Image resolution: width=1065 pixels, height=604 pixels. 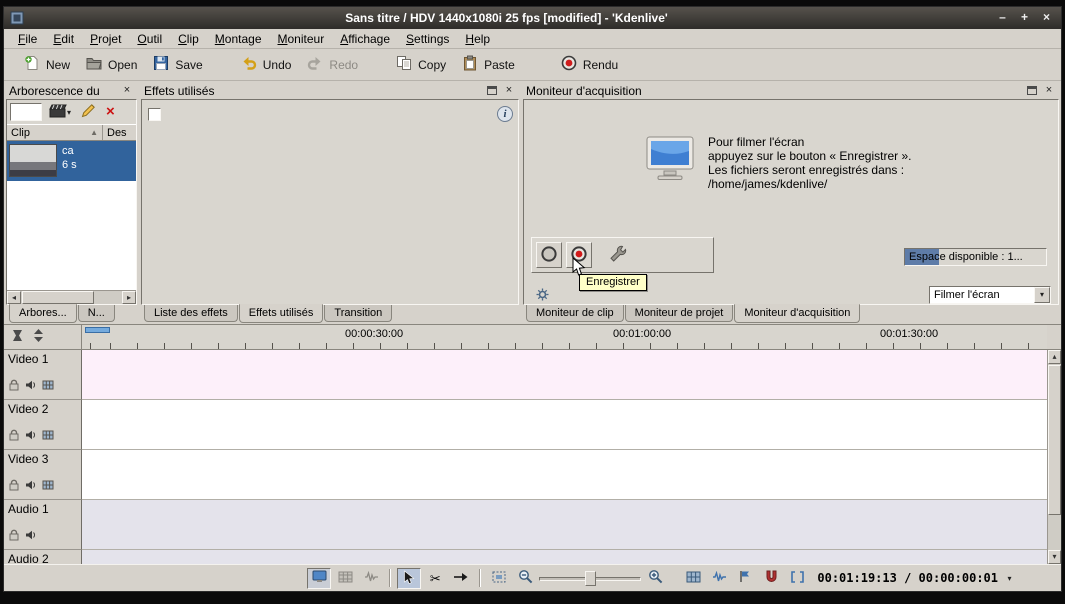 I want to click on tab-project-monitor: Moniteur de projet, so click(x=679, y=313).